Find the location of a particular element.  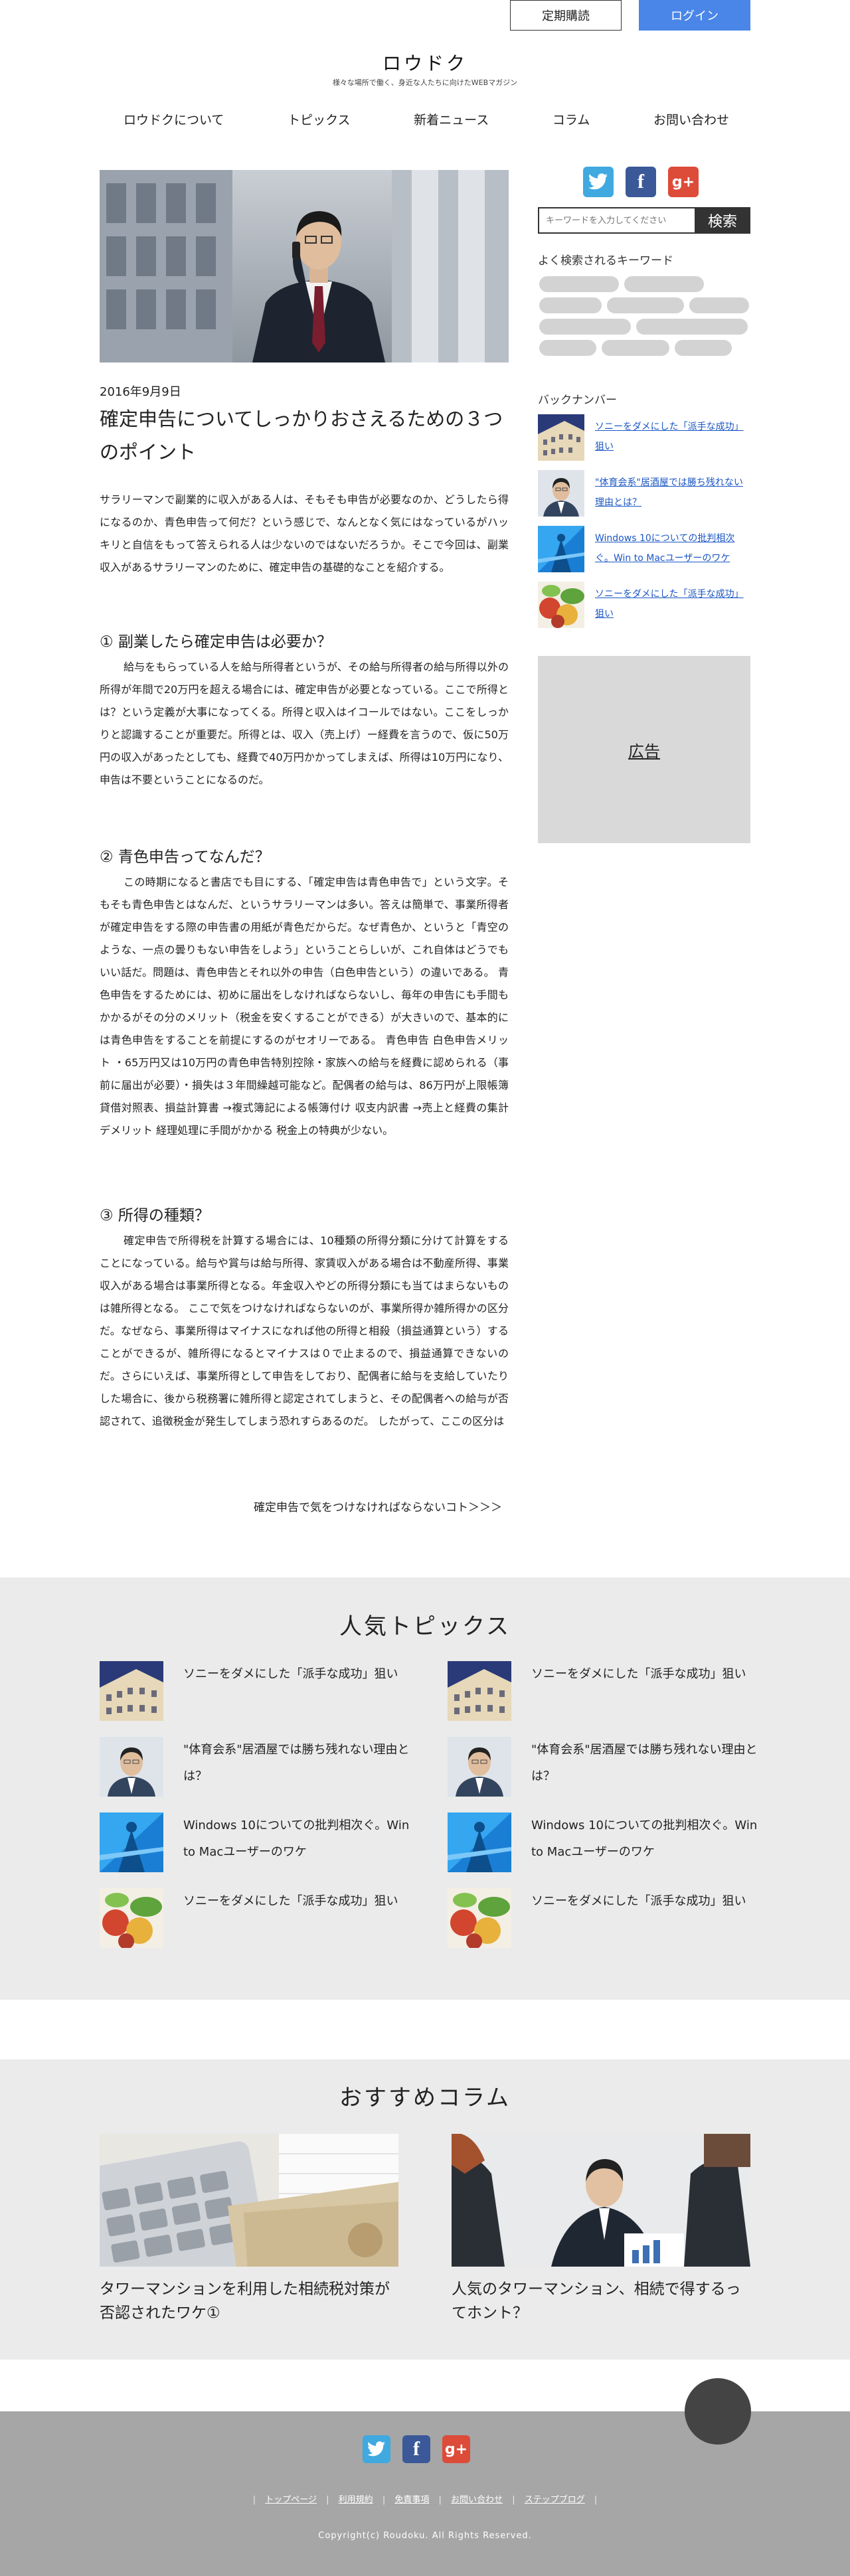

search-form: 検索 is located at coordinates (644, 220).